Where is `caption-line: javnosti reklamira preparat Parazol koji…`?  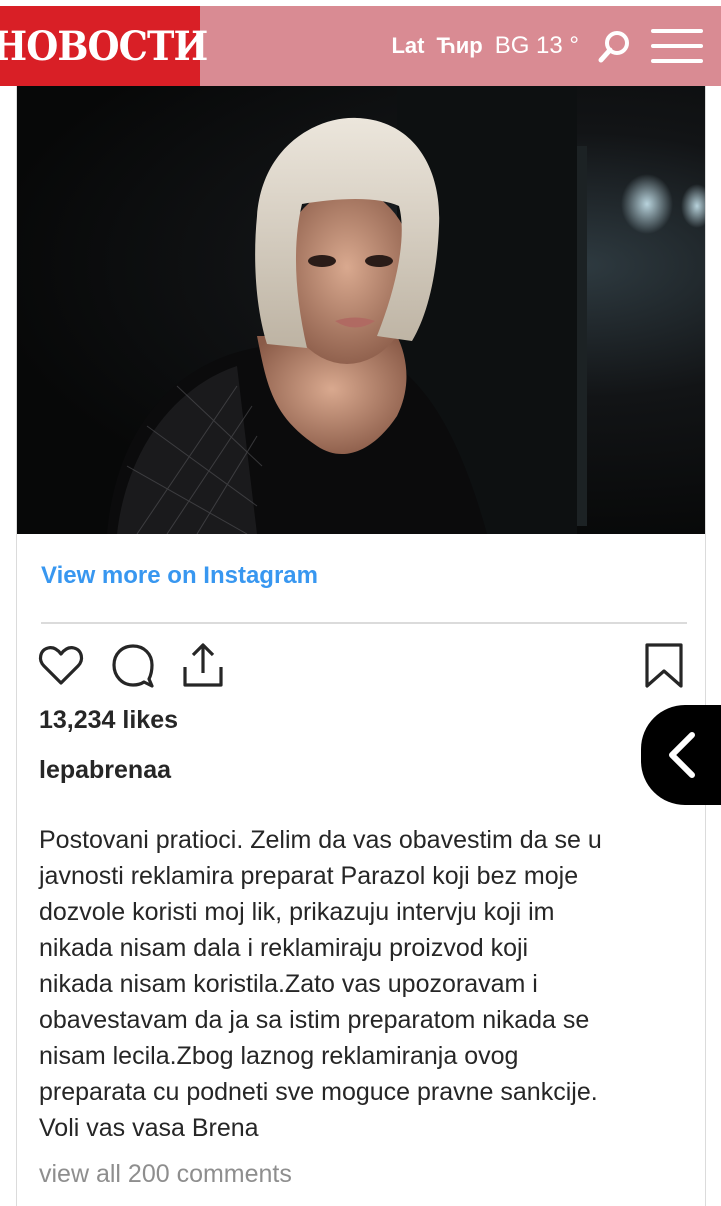 caption-line: javnosti reklamira preparat Parazol koji… is located at coordinates (309, 876).